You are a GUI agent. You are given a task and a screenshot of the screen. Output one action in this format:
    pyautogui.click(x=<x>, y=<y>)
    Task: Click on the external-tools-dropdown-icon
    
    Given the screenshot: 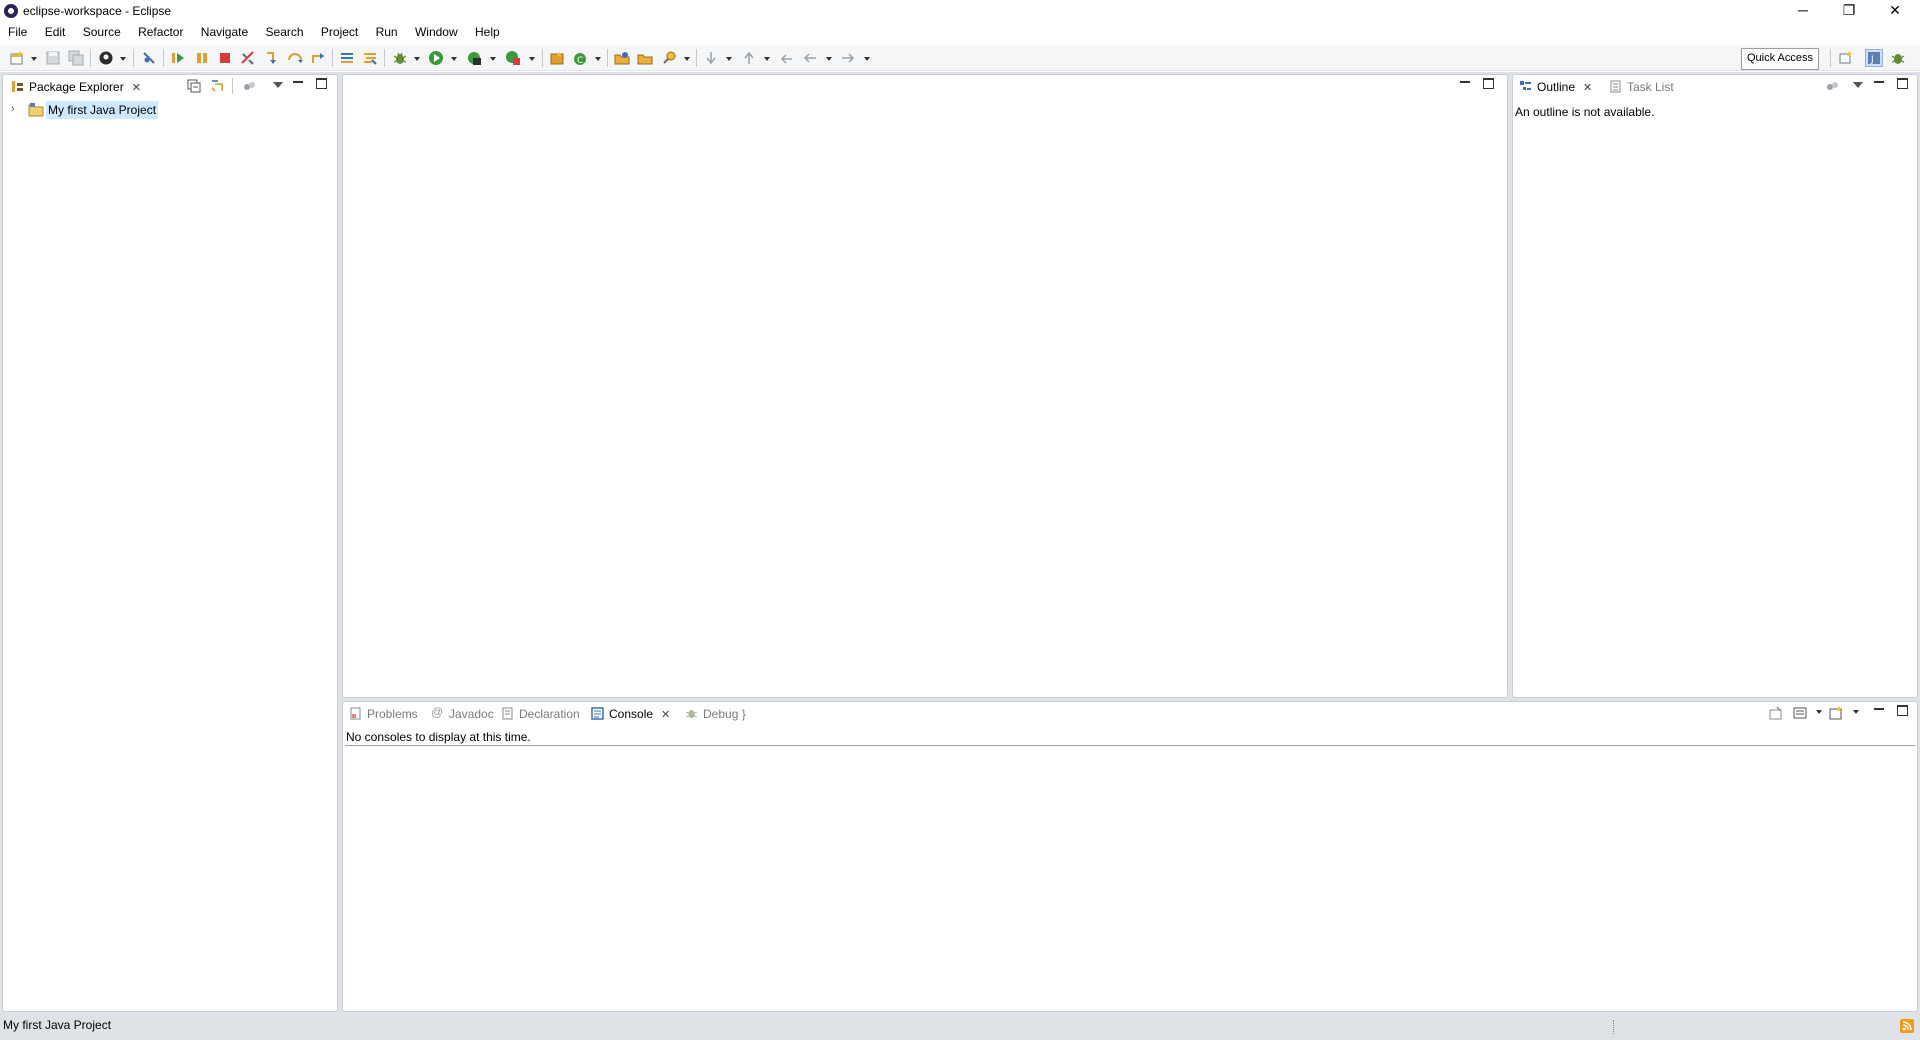 What is the action you would take?
    pyautogui.click(x=532, y=59)
    